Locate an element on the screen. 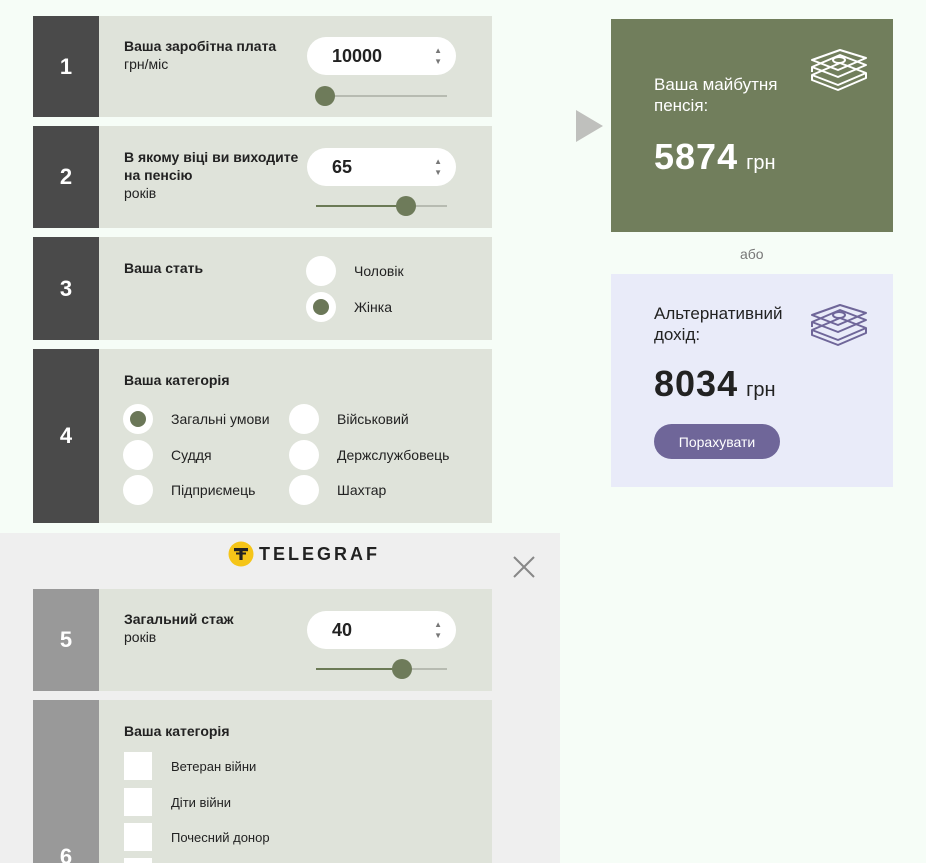  checkbox-more is located at coordinates (138, 860).